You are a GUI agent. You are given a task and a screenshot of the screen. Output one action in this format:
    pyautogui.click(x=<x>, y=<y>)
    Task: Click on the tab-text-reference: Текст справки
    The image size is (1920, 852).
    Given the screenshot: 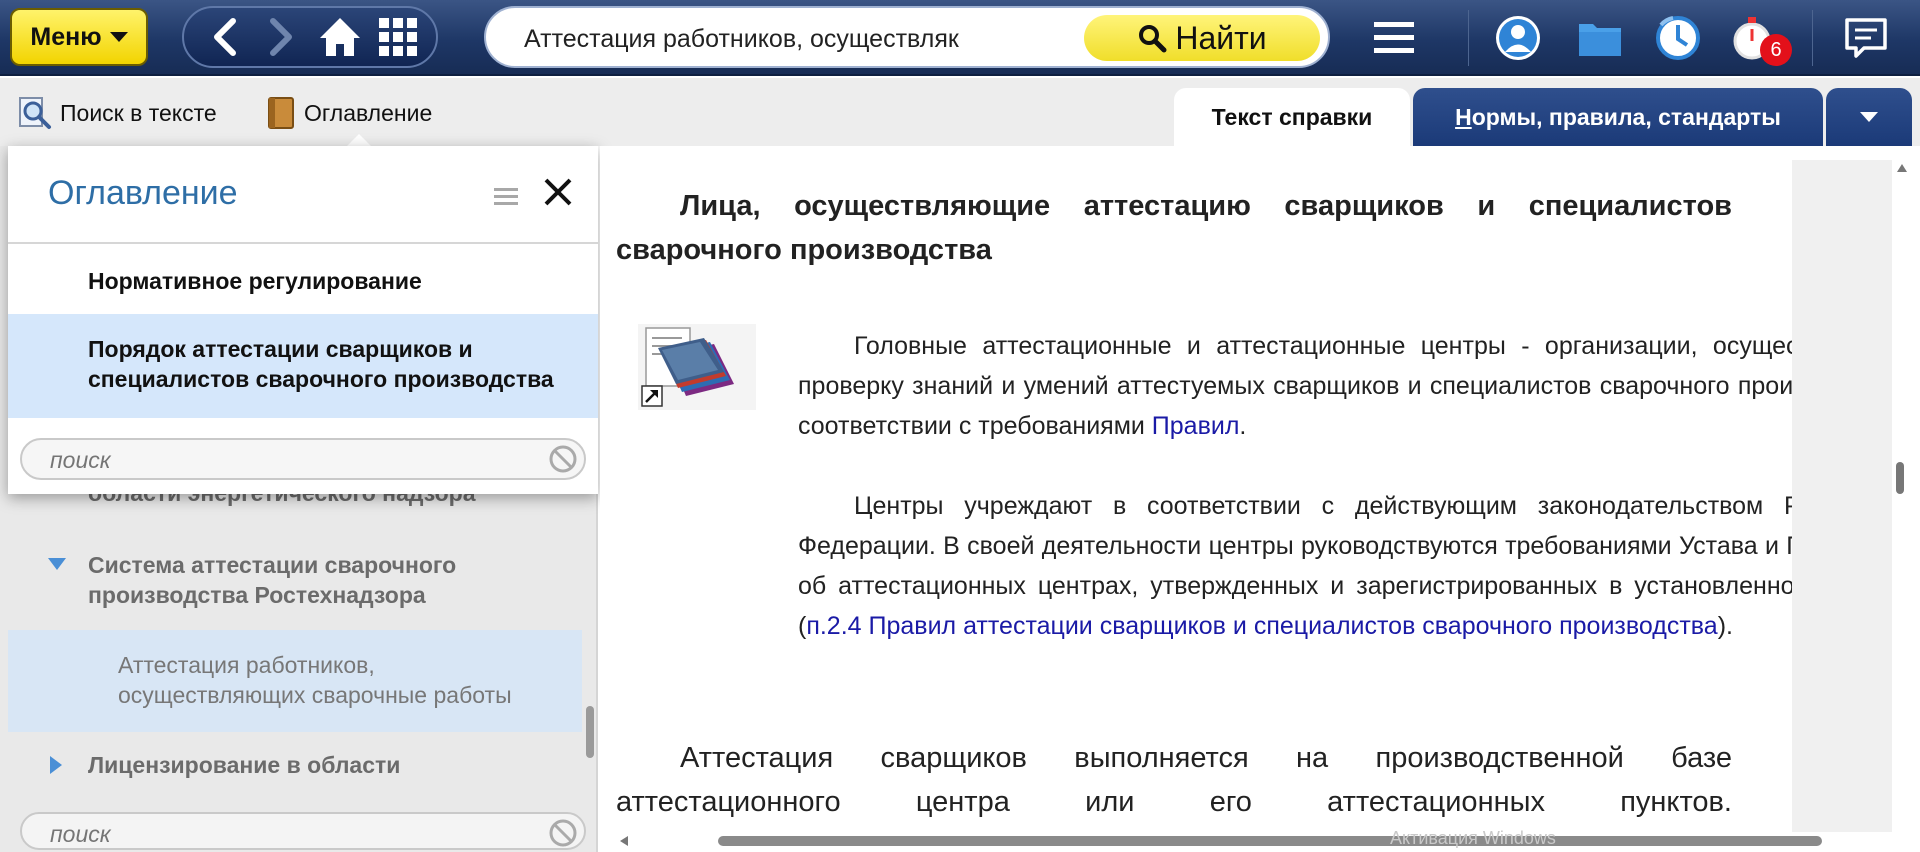 What is the action you would take?
    pyautogui.click(x=1292, y=117)
    